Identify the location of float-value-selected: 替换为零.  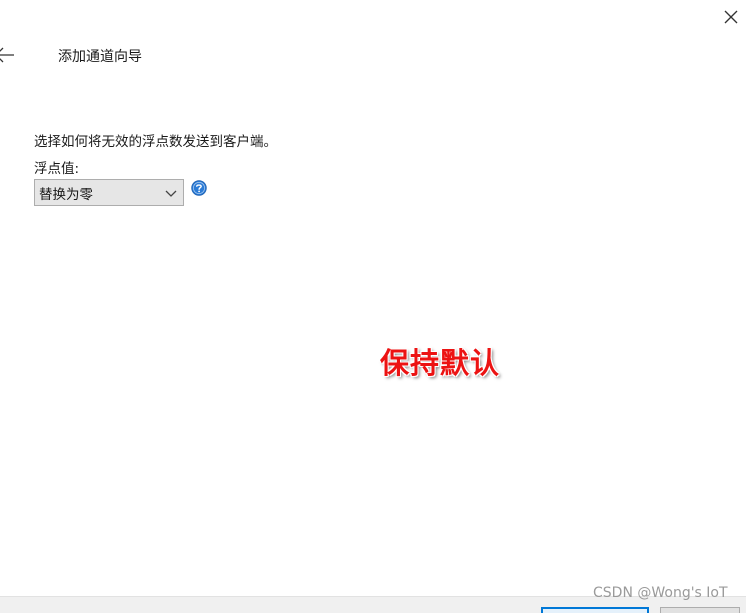
(66, 194).